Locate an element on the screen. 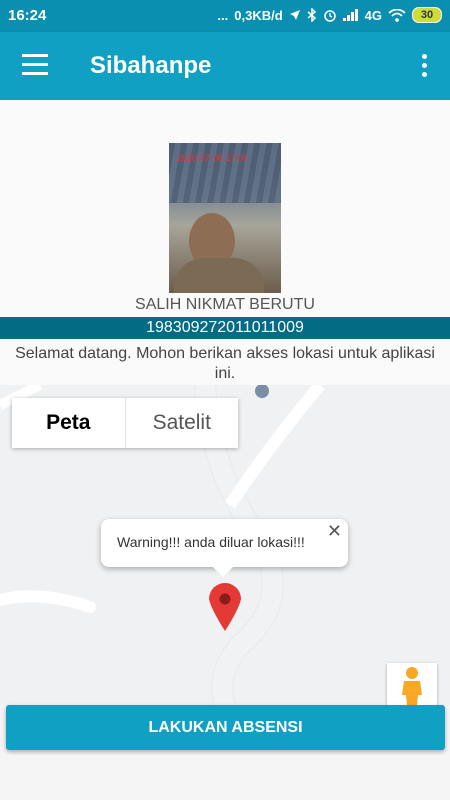 Image resolution: width=450 pixels, height=800 pixels. map-type-satelit: Satelit is located at coordinates (182, 423).